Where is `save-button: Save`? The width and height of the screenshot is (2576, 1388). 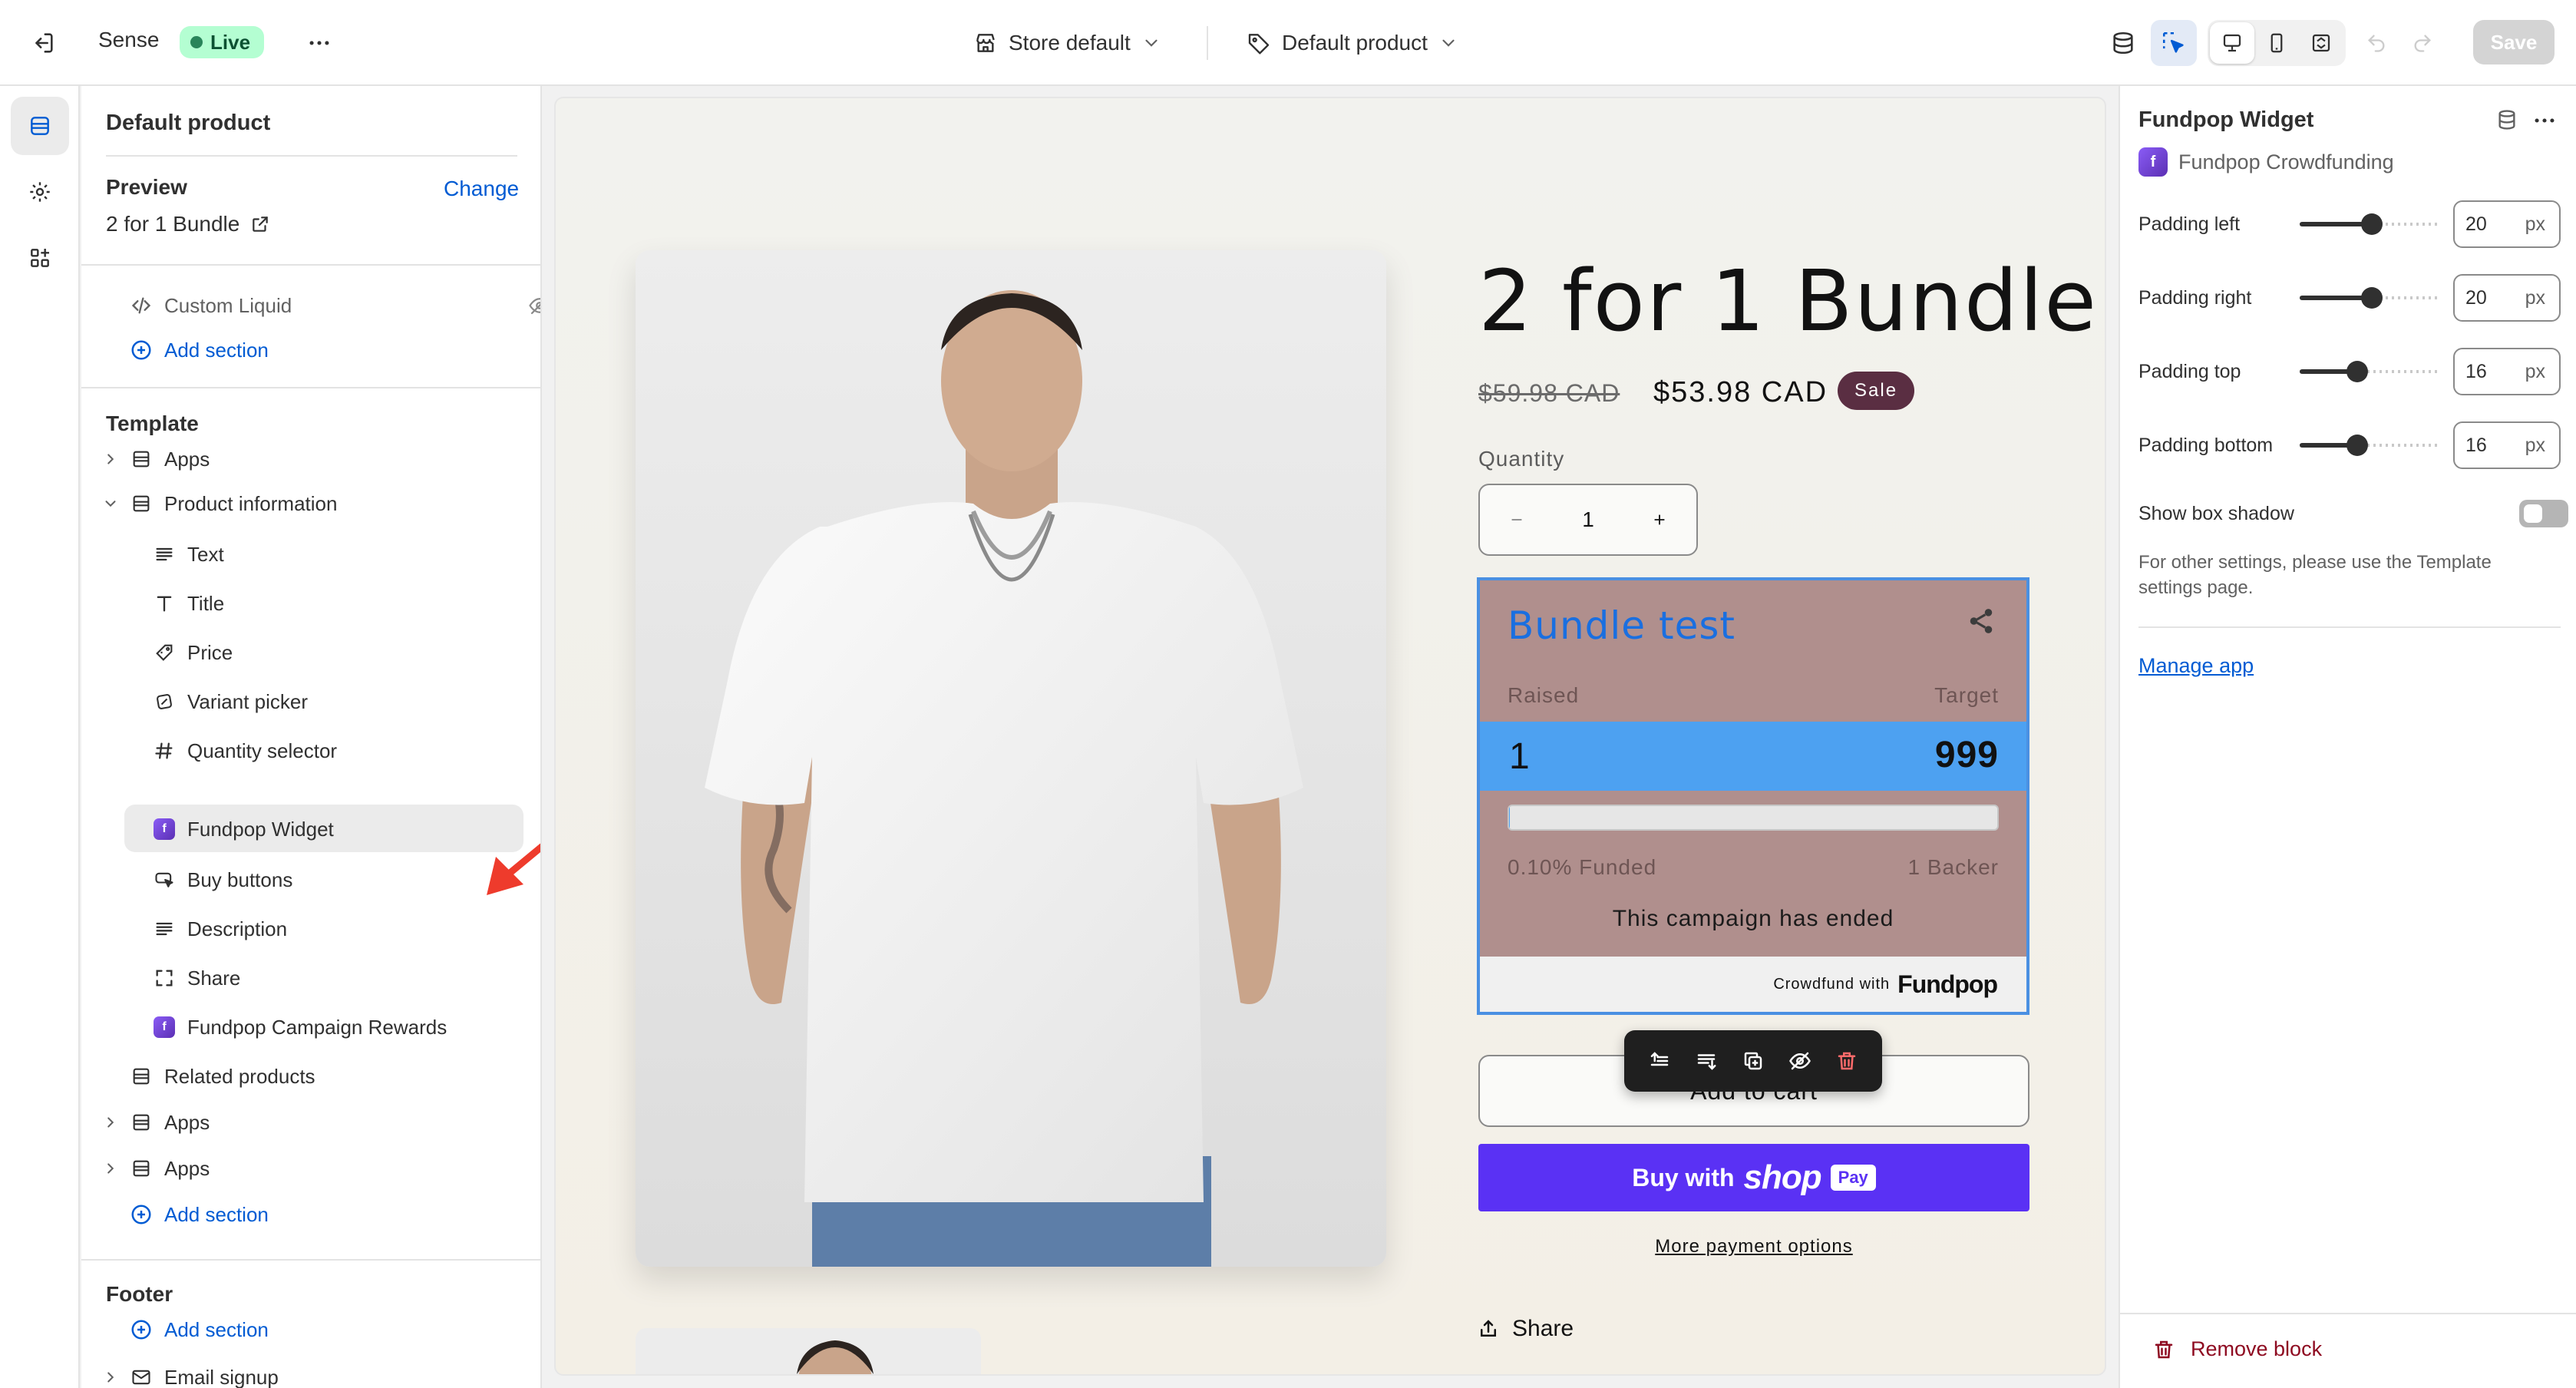
save-button: Save is located at coordinates (2514, 42).